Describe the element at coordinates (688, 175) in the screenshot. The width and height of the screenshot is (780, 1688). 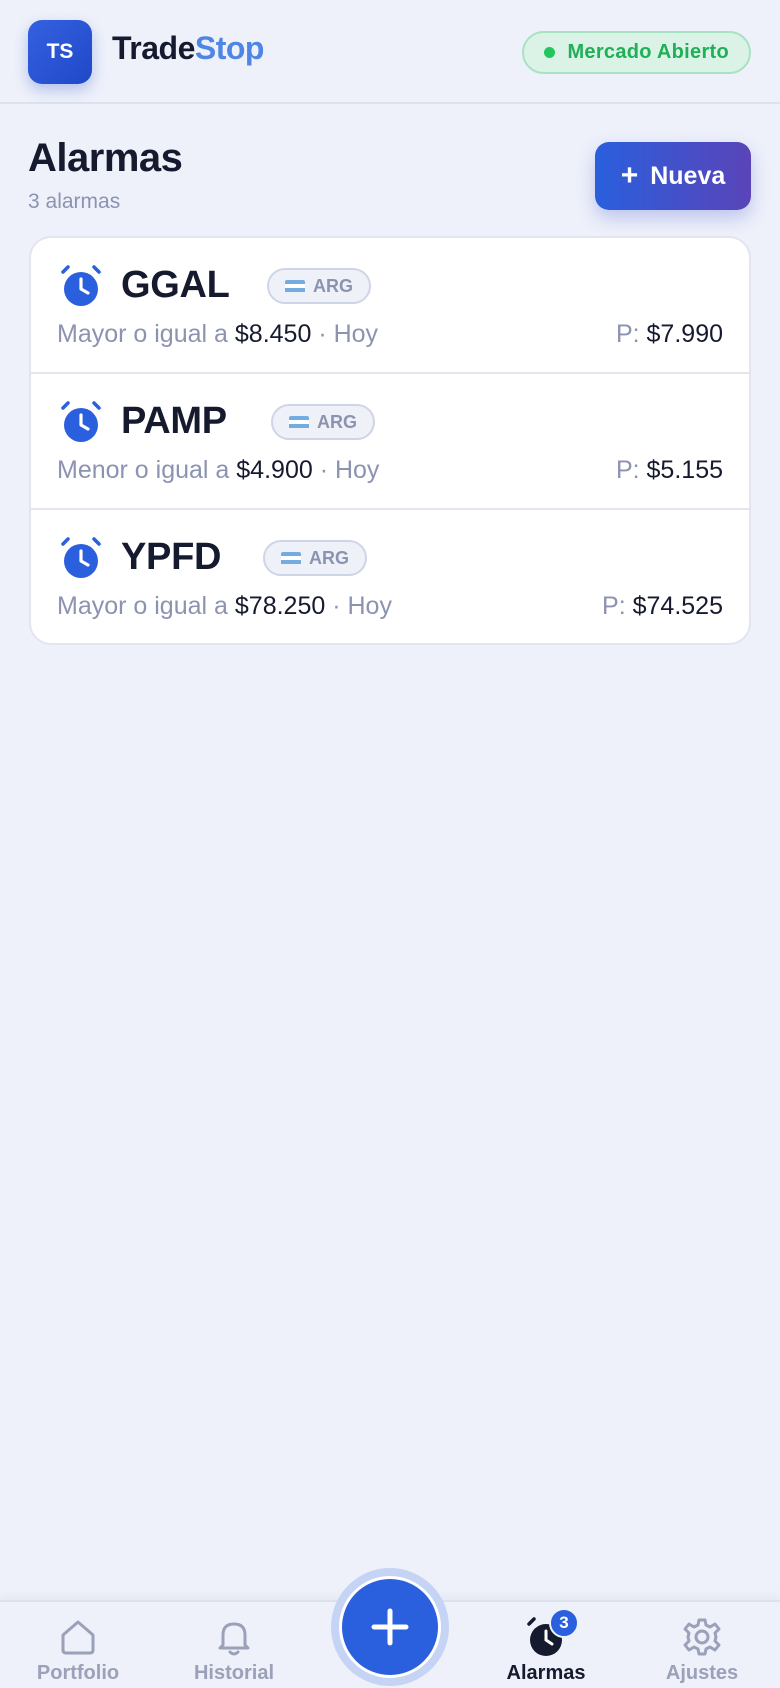
I see `new-alarm-label: Nueva` at that location.